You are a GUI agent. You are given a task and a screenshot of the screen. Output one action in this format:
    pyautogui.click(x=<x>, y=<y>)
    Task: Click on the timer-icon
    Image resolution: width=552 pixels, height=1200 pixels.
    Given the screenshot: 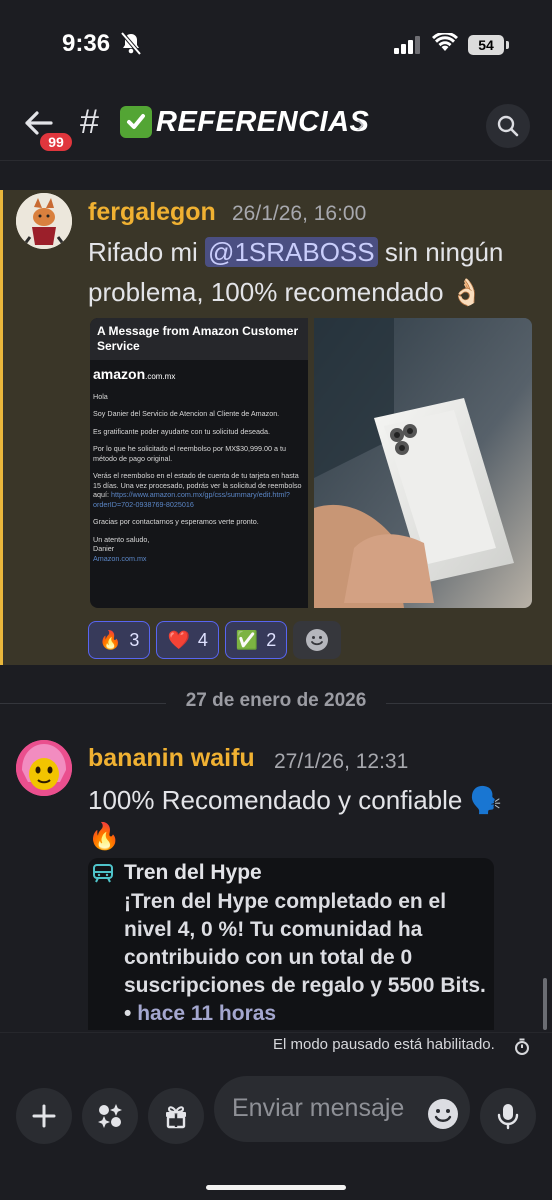 What is the action you would take?
    pyautogui.click(x=522, y=1046)
    